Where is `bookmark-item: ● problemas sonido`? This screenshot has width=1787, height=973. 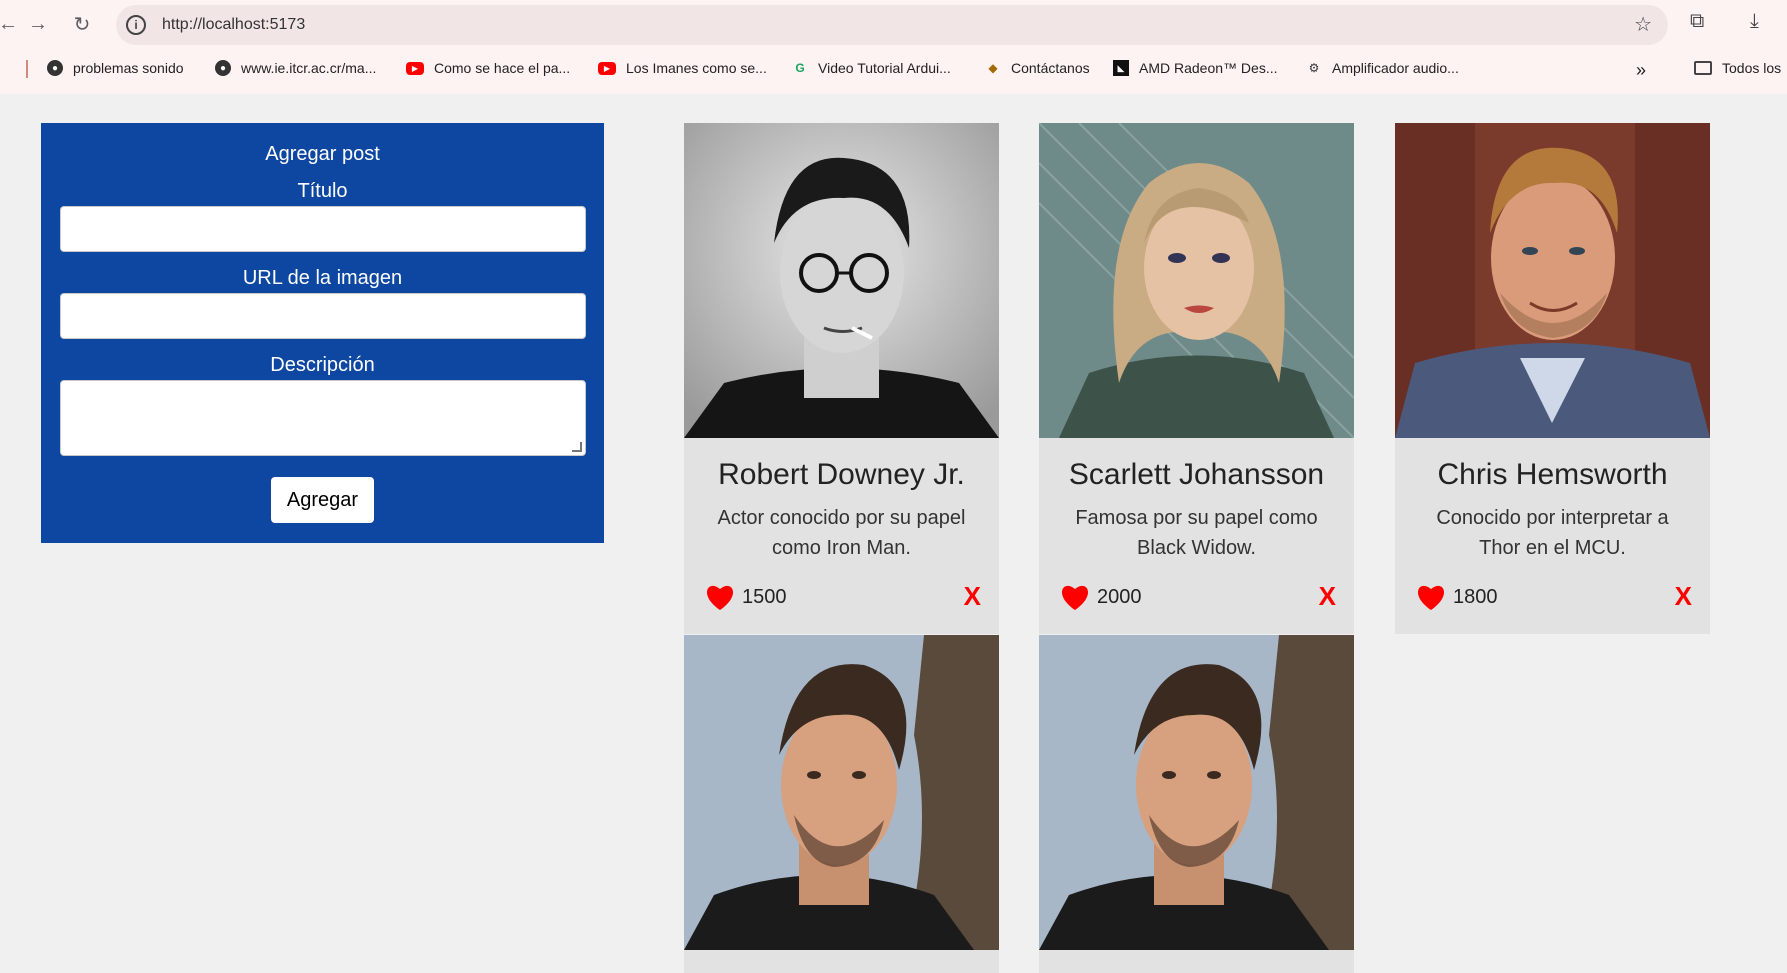 bookmark-item: ● problemas sonido is located at coordinates (115, 68).